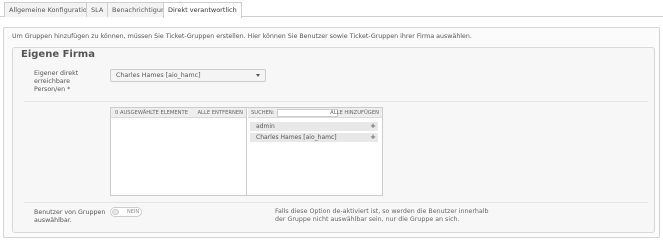 This screenshot has height=240, width=663. I want to click on tab-allgemeine-konfiguration: Allgemeine Konfiguration, so click(50, 9).